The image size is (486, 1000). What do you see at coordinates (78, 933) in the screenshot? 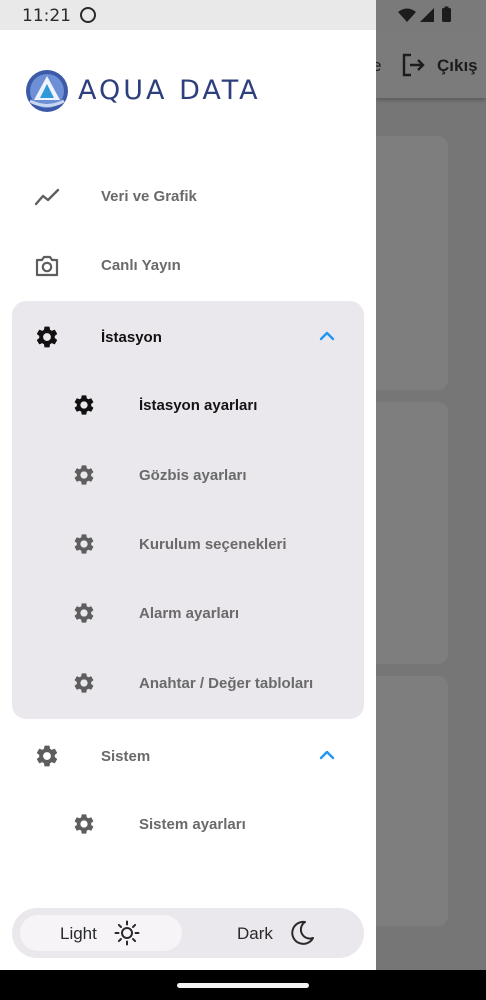
I see `theme-light-label: Light` at bounding box center [78, 933].